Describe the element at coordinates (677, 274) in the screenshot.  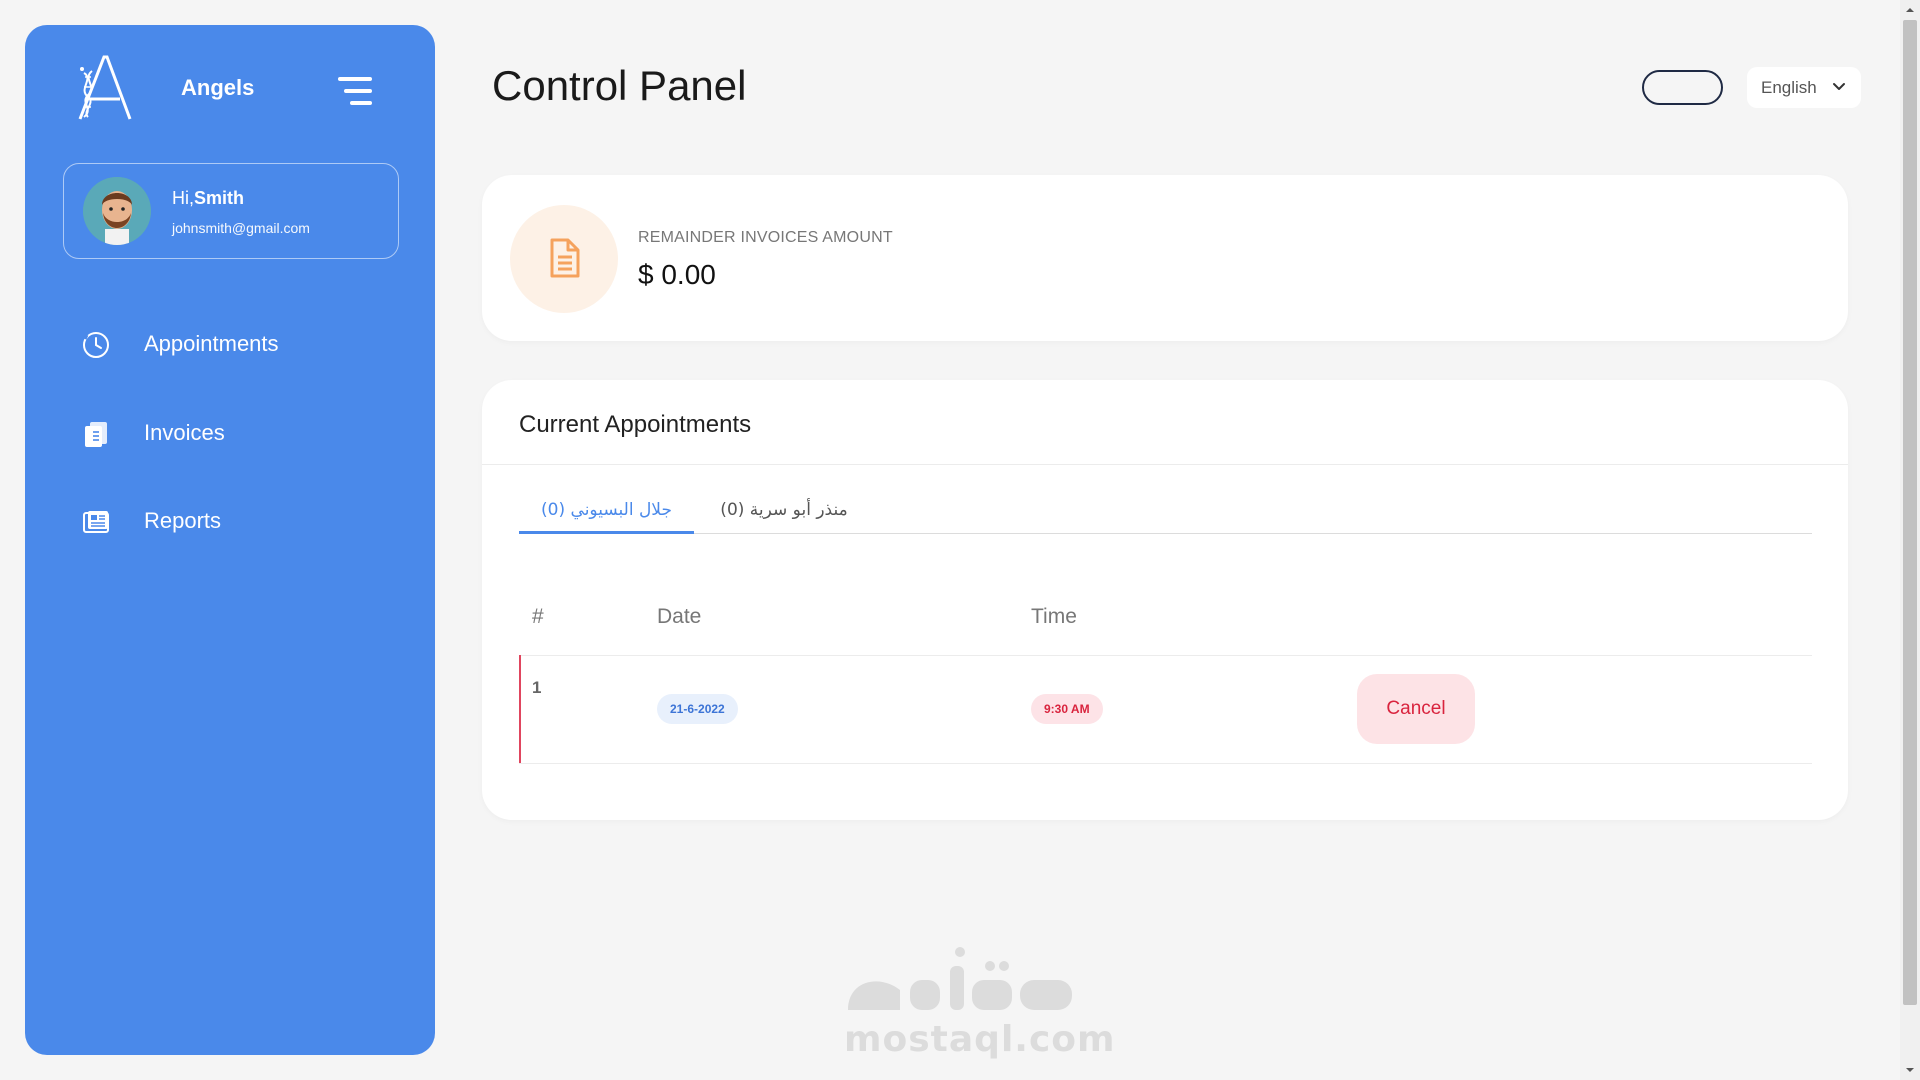
I see `summary-value: $ 0.00` at that location.